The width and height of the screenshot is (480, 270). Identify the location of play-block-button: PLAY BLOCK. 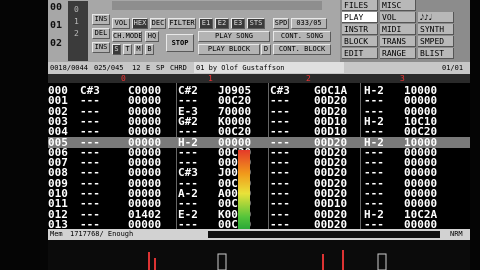
(229, 49).